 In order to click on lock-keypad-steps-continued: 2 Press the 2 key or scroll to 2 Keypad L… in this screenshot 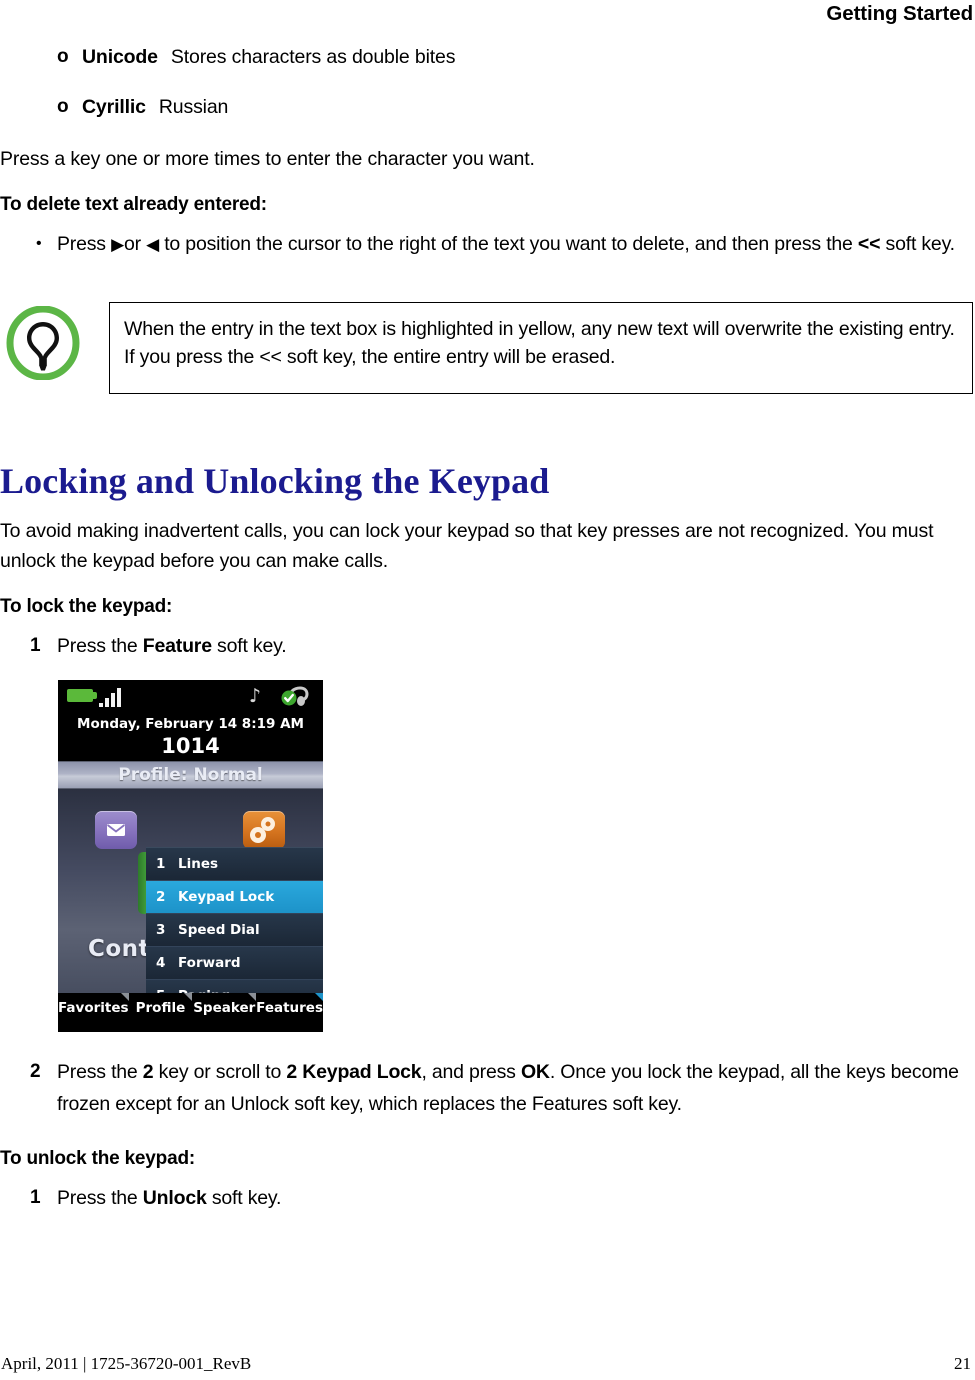, I will do `click(487, 1088)`.